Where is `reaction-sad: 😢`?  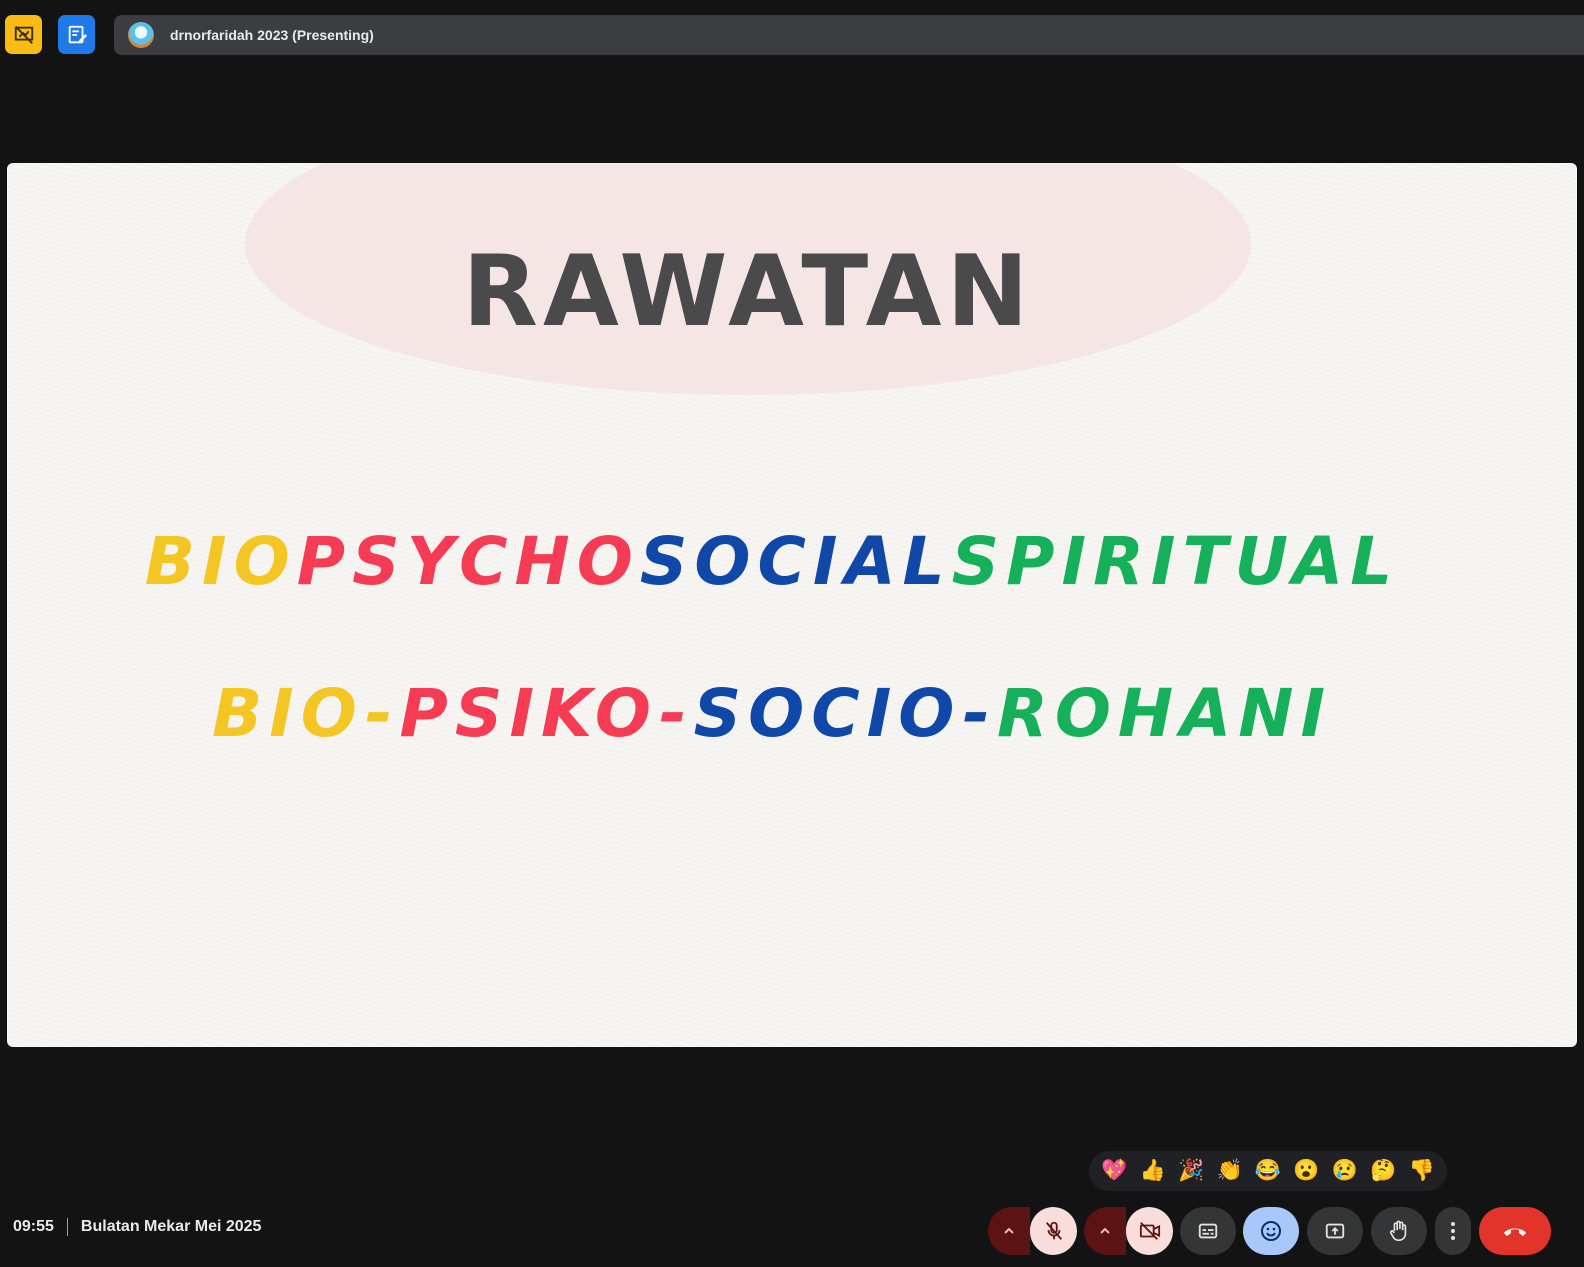
reaction-sad: 😢 is located at coordinates (1345, 1171).